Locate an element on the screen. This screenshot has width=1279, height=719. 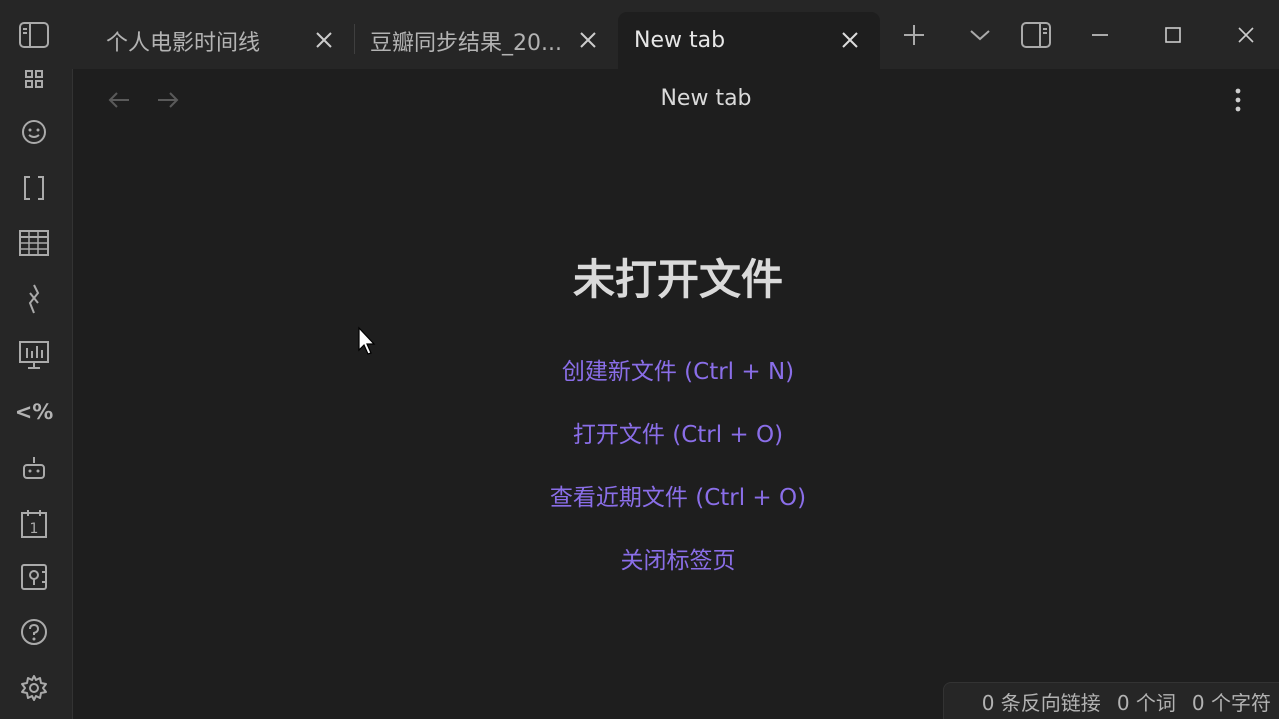
calendar-icon: 1 is located at coordinates (34, 524).